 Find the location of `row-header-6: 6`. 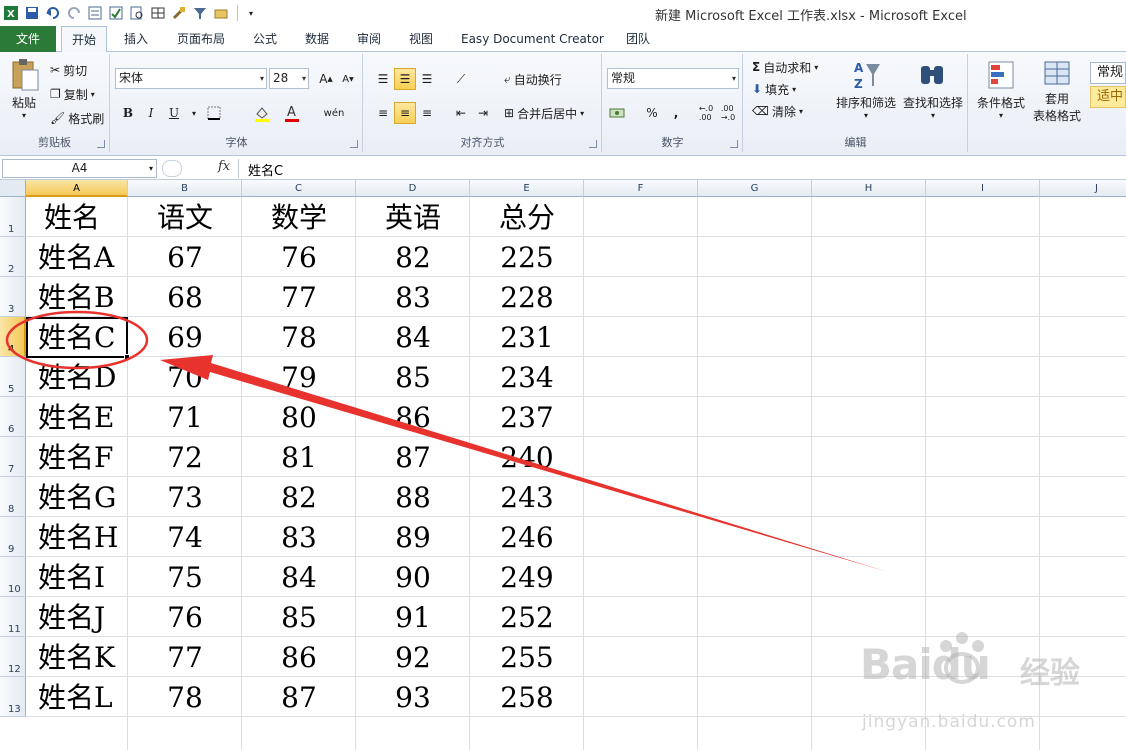

row-header-6: 6 is located at coordinates (13, 417).